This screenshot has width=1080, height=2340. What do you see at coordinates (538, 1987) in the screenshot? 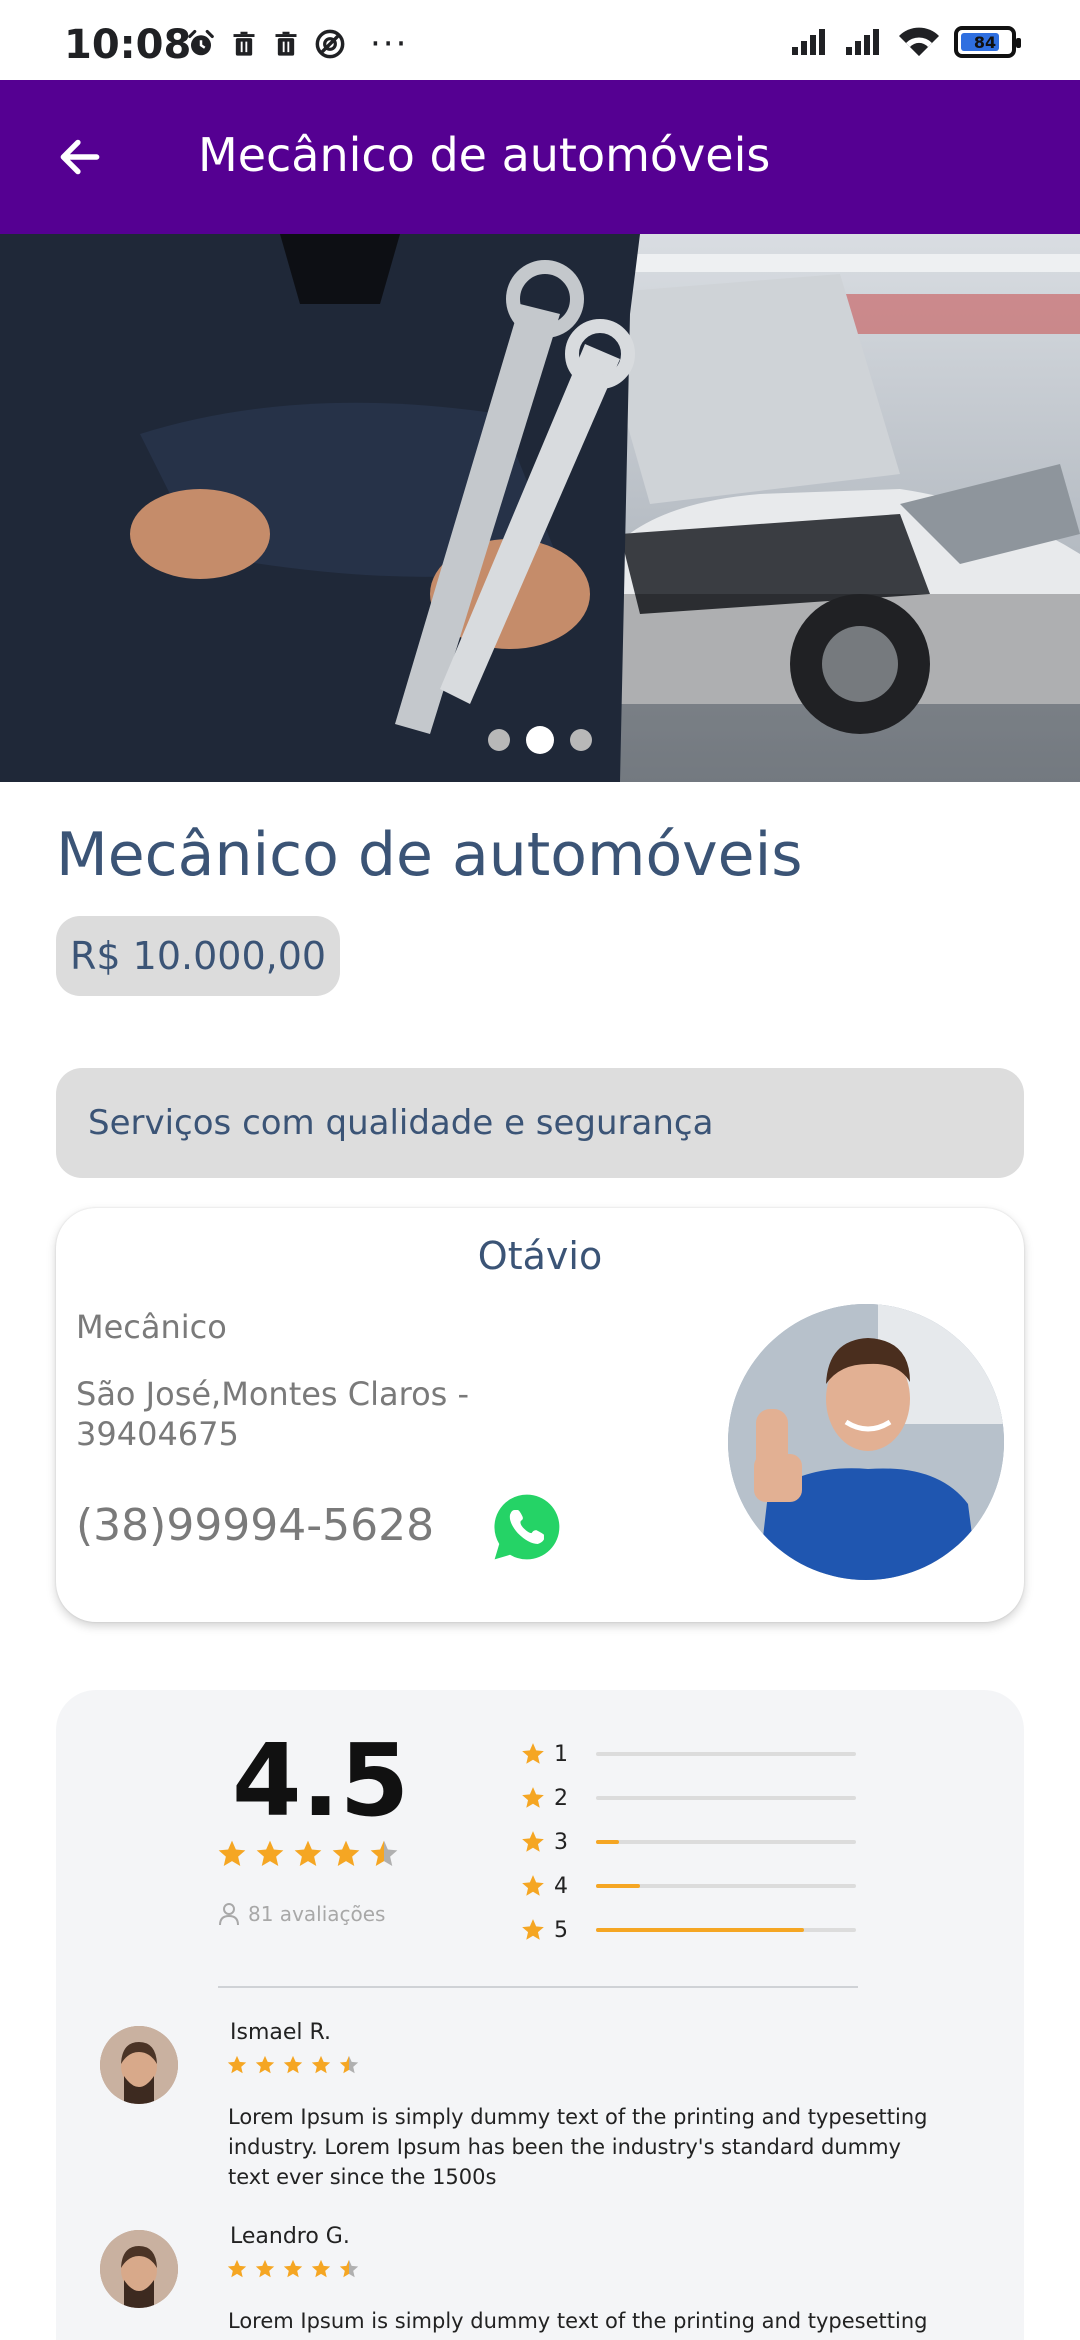
I see `divider` at bounding box center [538, 1987].